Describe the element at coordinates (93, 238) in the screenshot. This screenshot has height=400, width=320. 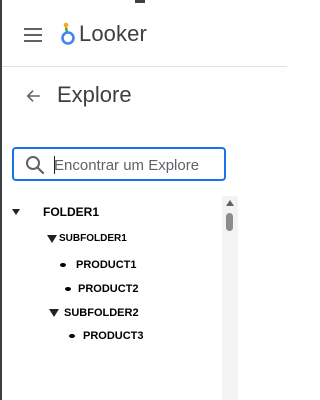
I see `tree-item-label: SUBFOLDER1` at that location.